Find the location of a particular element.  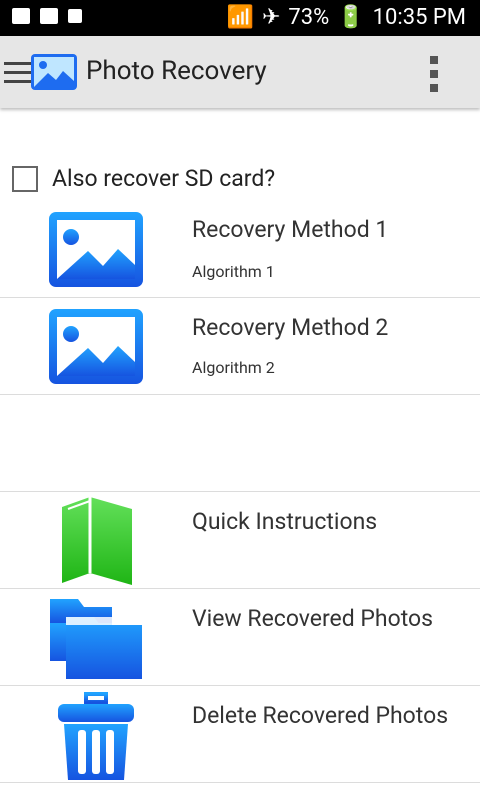

spacer is located at coordinates (240, 443).